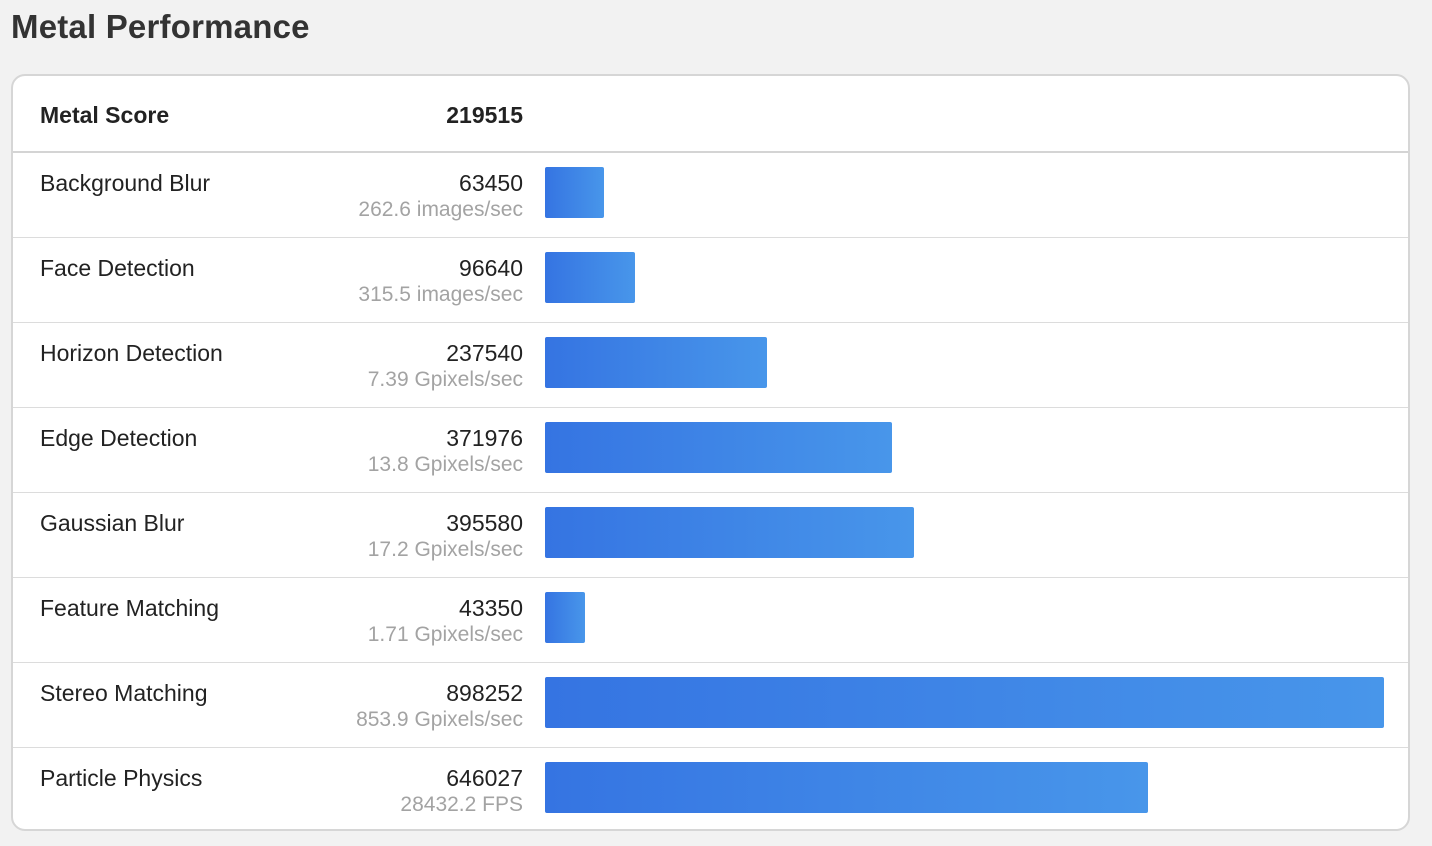 Image resolution: width=1432 pixels, height=846 pixels. I want to click on benchmark-row: Face Detection 96640 315.5 images/sec, so click(710, 280).